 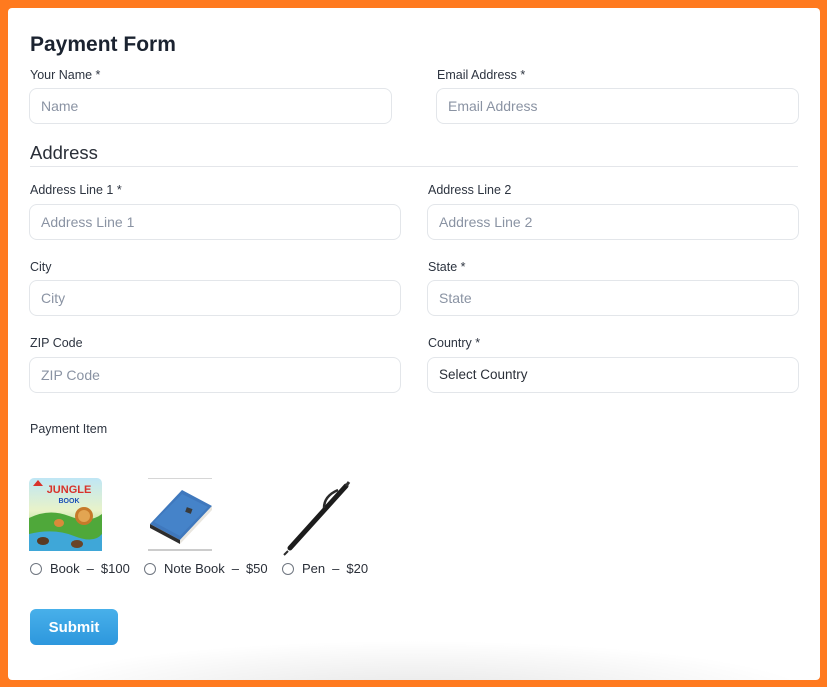 What do you see at coordinates (69, 501) in the screenshot?
I see `svg-text: BOOK` at bounding box center [69, 501].